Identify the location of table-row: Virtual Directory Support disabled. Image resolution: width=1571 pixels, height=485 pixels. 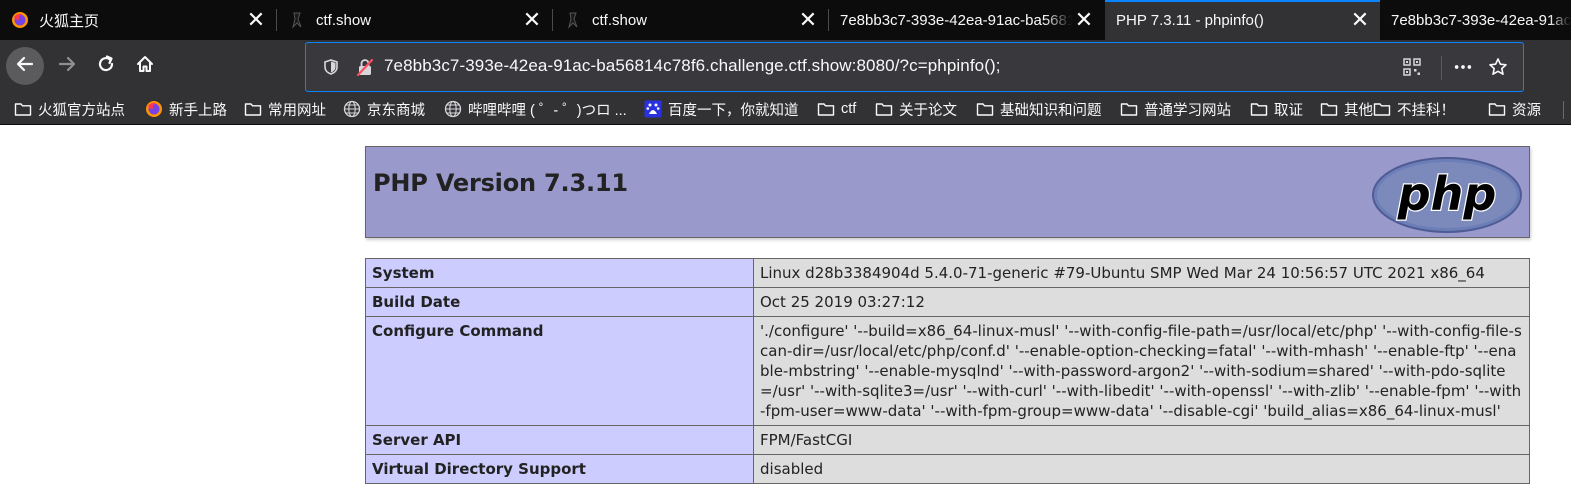
(947, 469).